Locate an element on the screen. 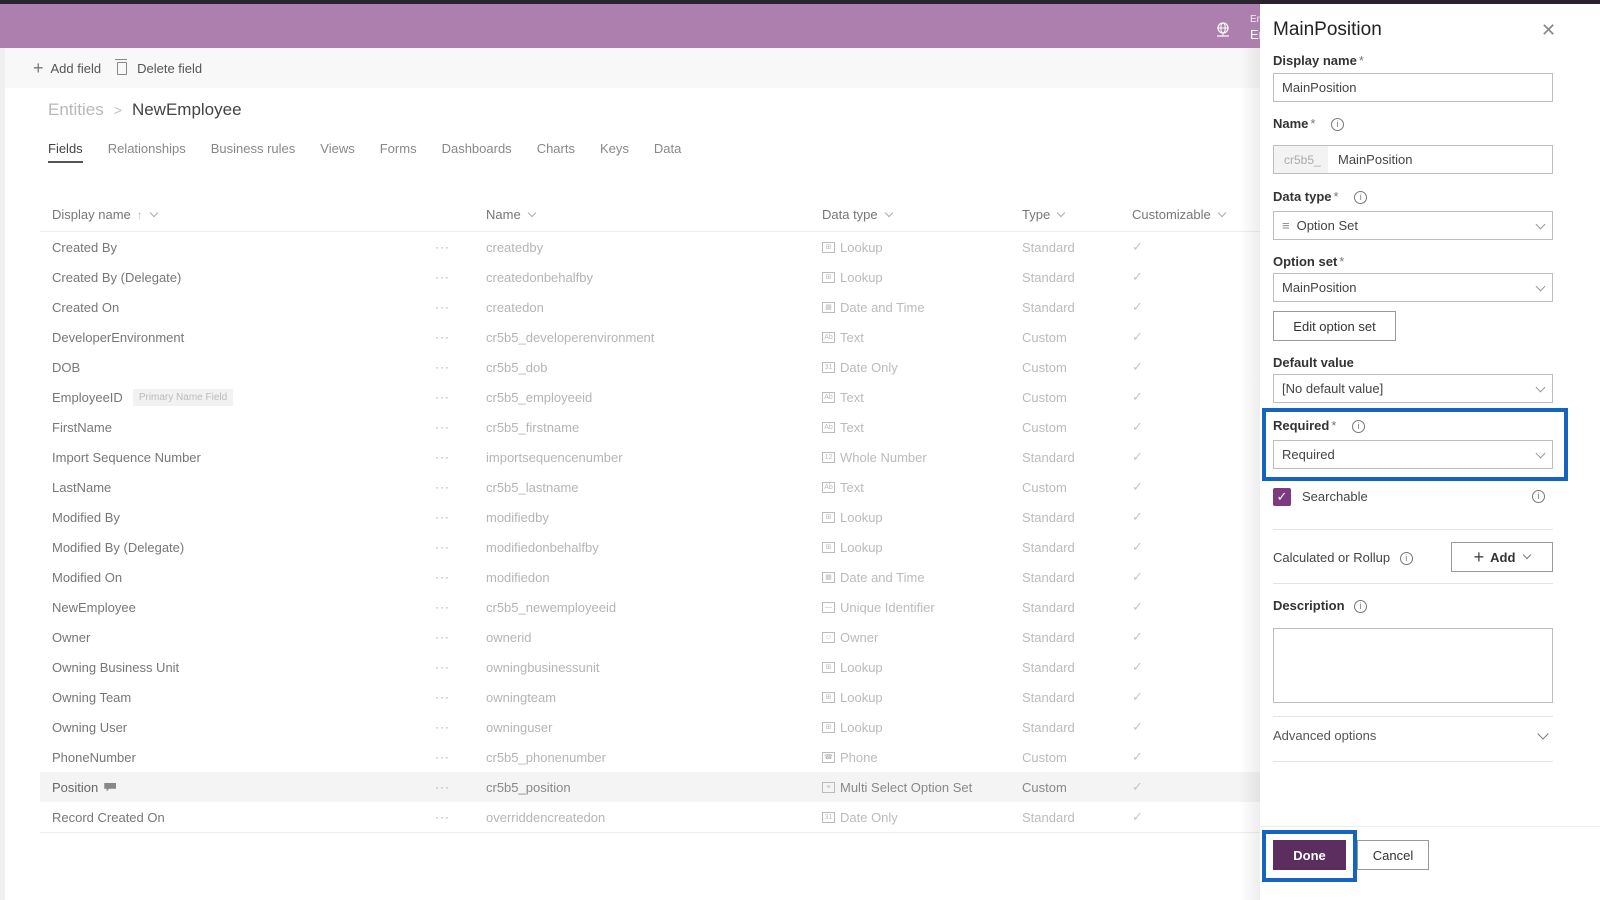  owner-icon: ☺ is located at coordinates (828, 637).